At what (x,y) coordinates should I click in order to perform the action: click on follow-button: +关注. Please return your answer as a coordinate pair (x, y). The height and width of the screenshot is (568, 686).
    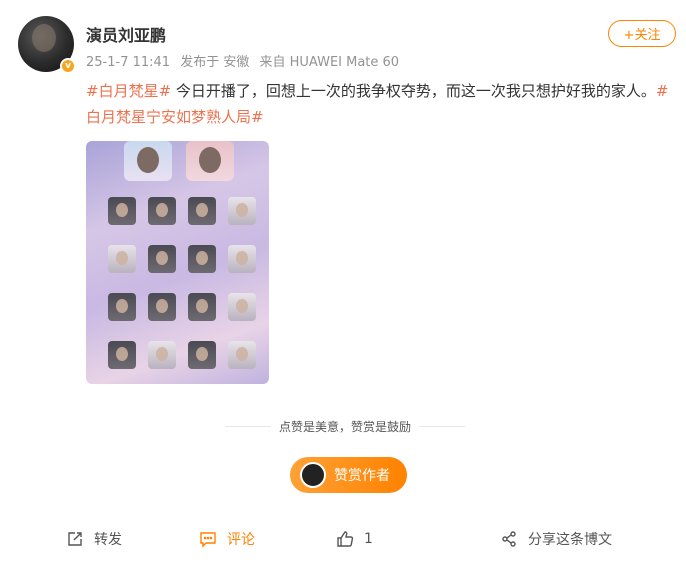
    Looking at the image, I should click on (642, 33).